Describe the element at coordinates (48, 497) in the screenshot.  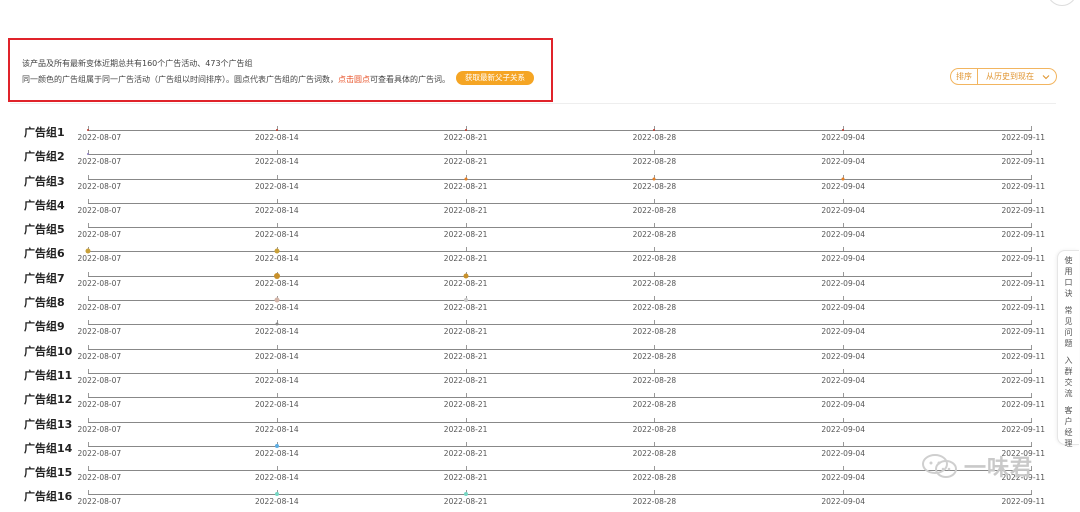
I see `ad-group-label: 广告组16` at that location.